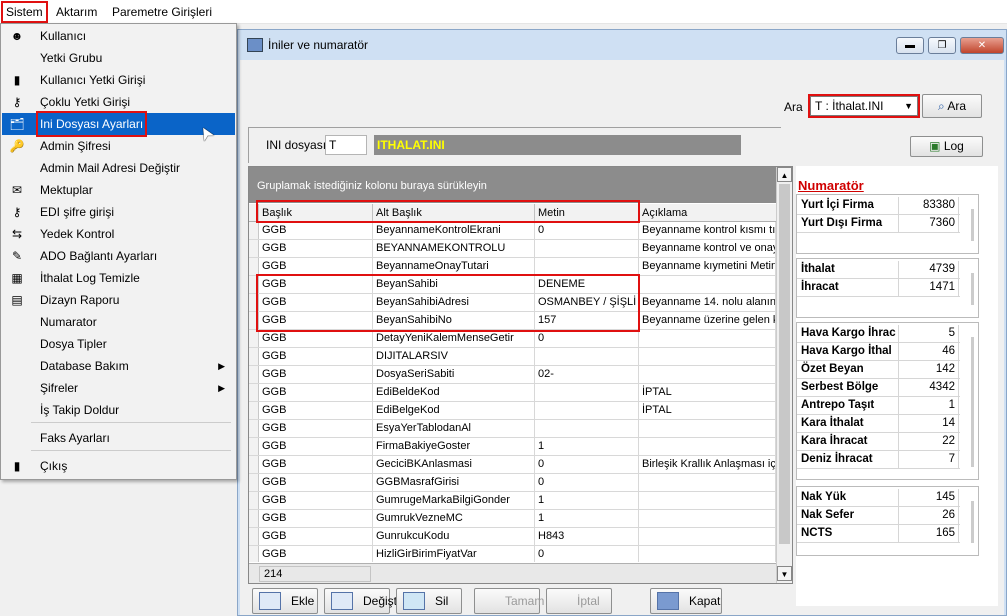 The image size is (1007, 616). Describe the element at coordinates (131, 422) in the screenshot. I see `menu-separator` at that location.